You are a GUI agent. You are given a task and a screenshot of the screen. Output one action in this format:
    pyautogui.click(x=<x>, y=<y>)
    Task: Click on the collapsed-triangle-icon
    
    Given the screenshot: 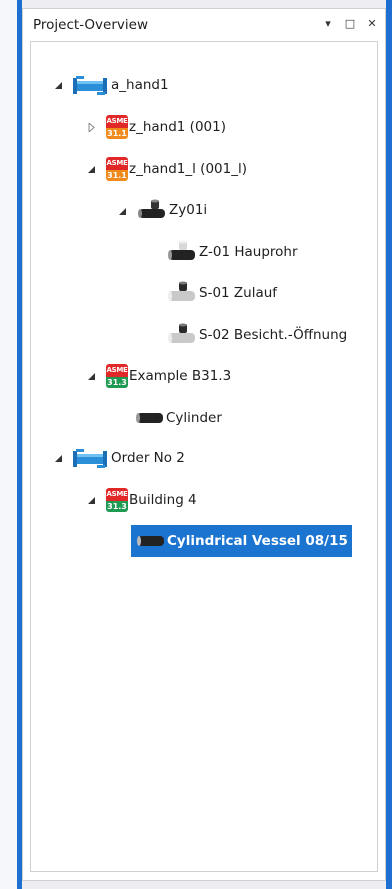 What is the action you would take?
    pyautogui.click(x=91, y=127)
    